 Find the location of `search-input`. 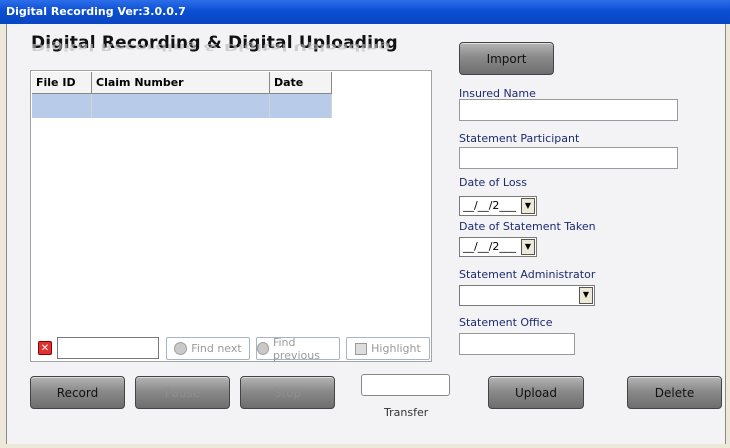

search-input is located at coordinates (108, 348).